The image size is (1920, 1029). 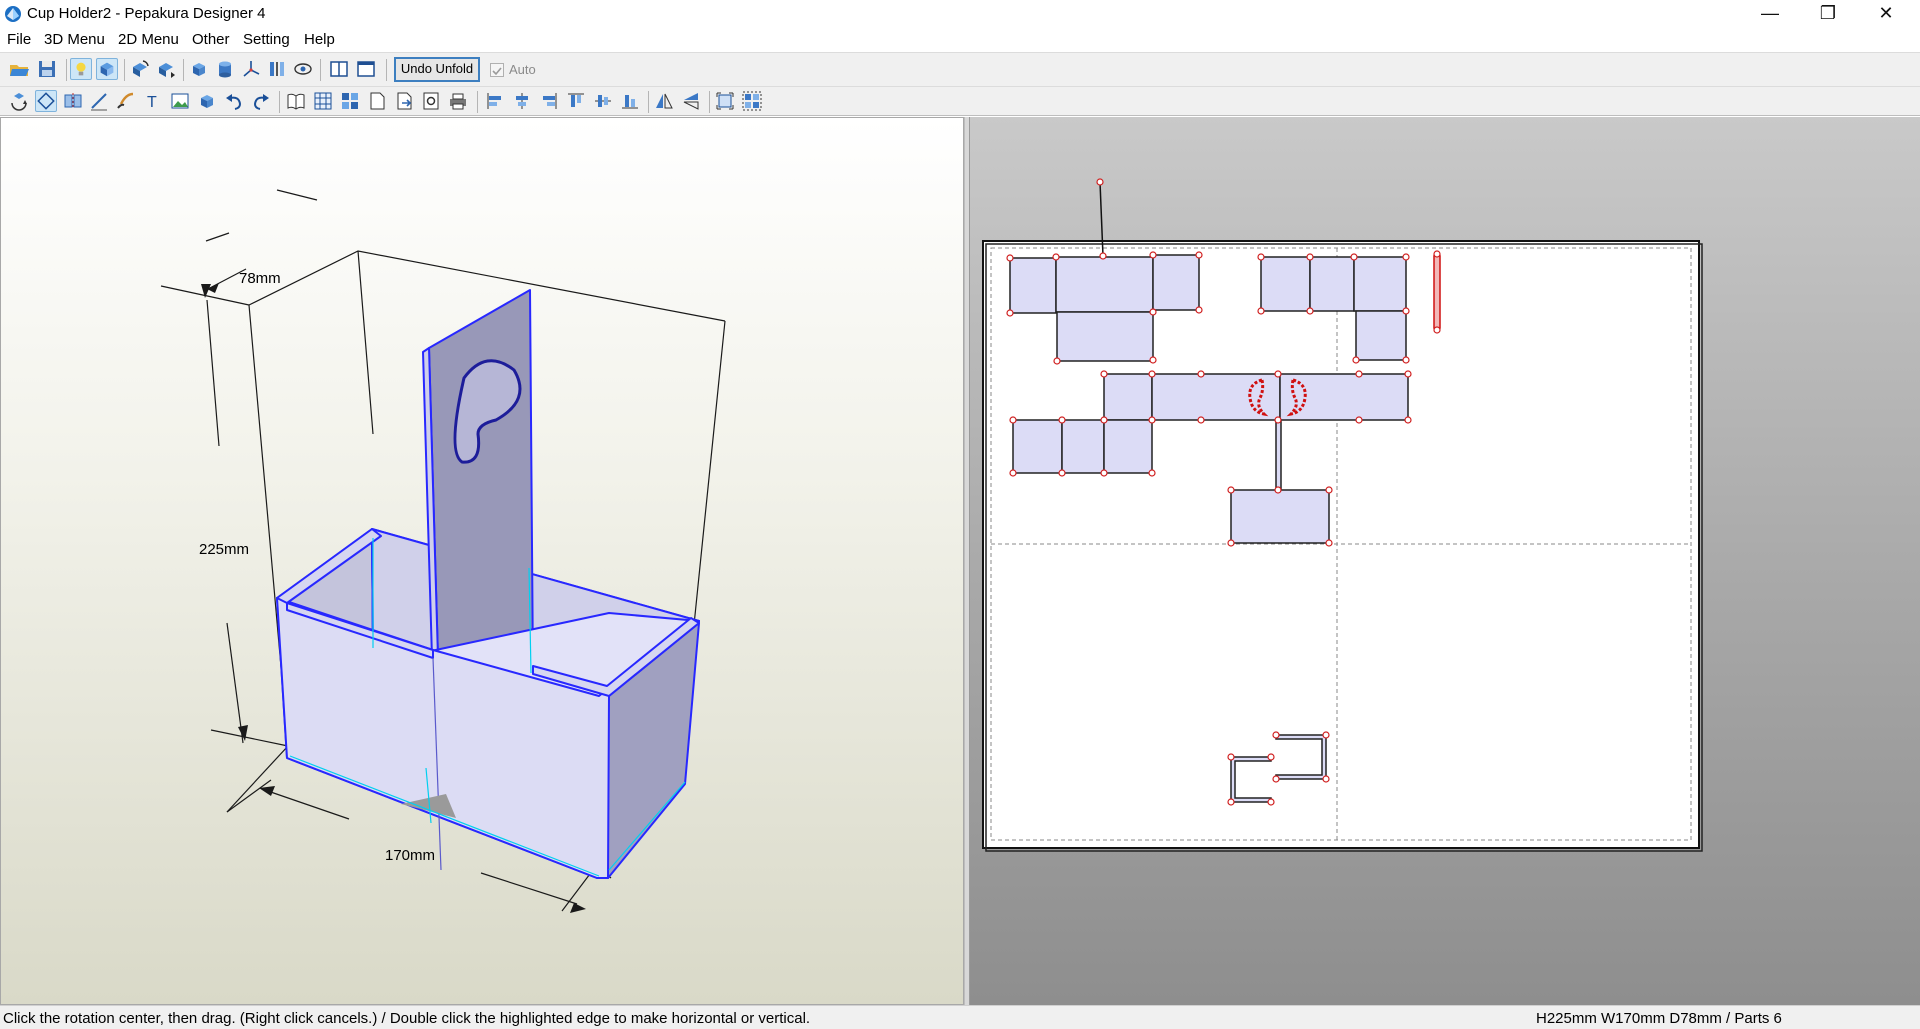 I want to click on minimize-button: —, so click(x=1770, y=14).